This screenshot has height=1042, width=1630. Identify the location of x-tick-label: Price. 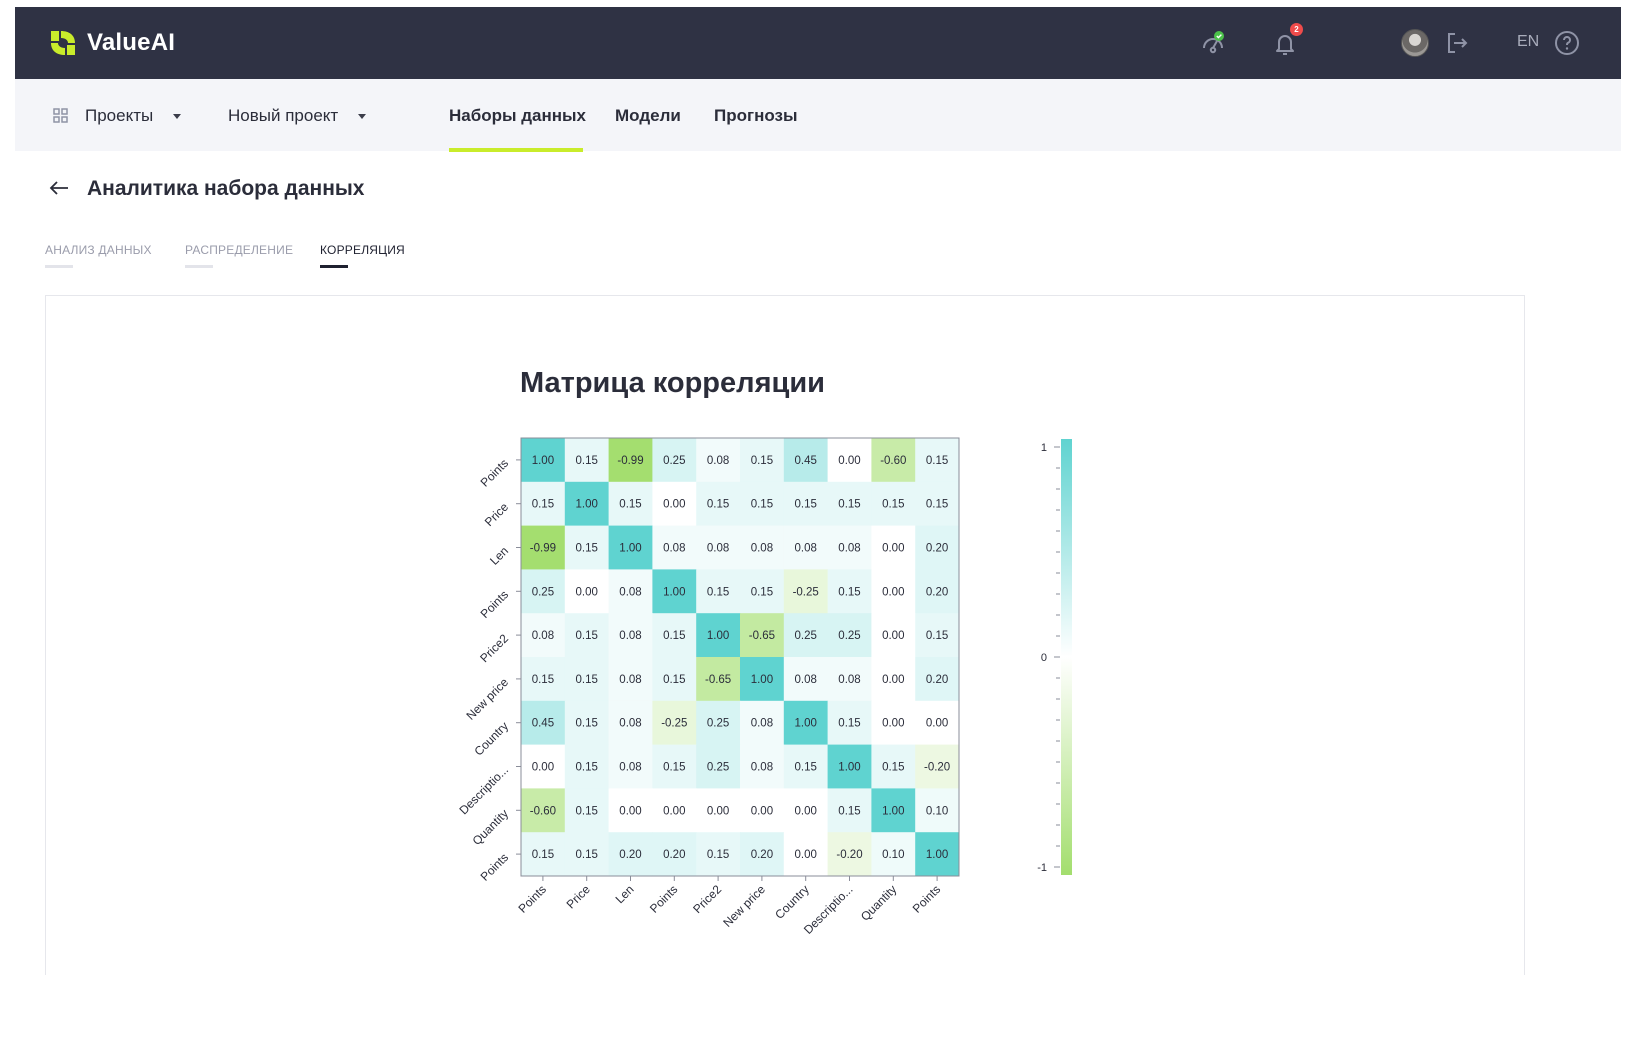
(578, 896).